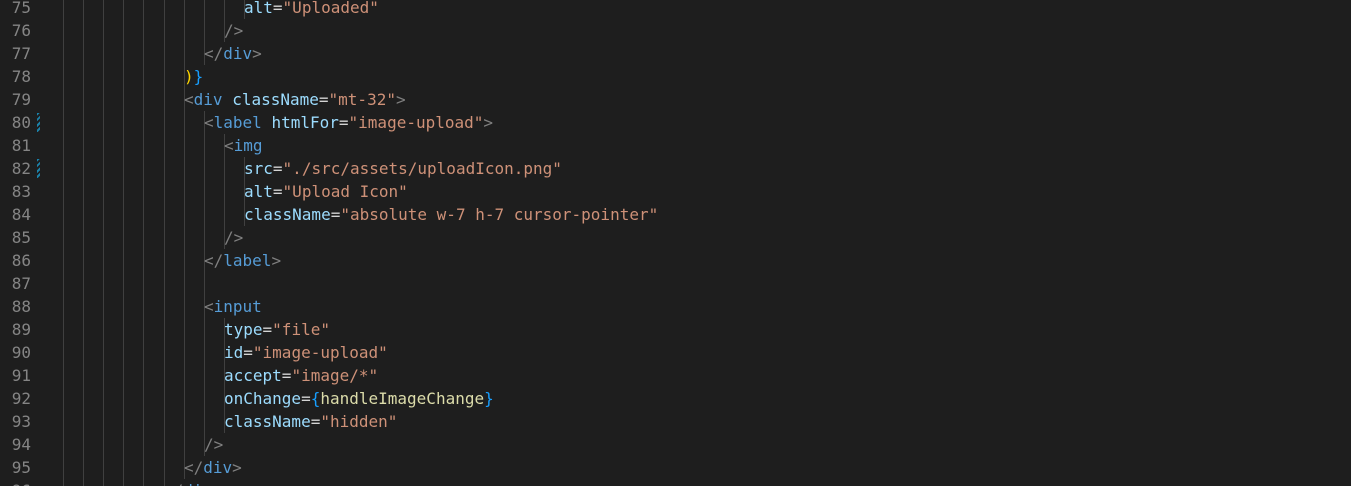 This screenshot has width=1351, height=486. Describe the element at coordinates (213, 444) in the screenshot. I see `code-text: />` at that location.